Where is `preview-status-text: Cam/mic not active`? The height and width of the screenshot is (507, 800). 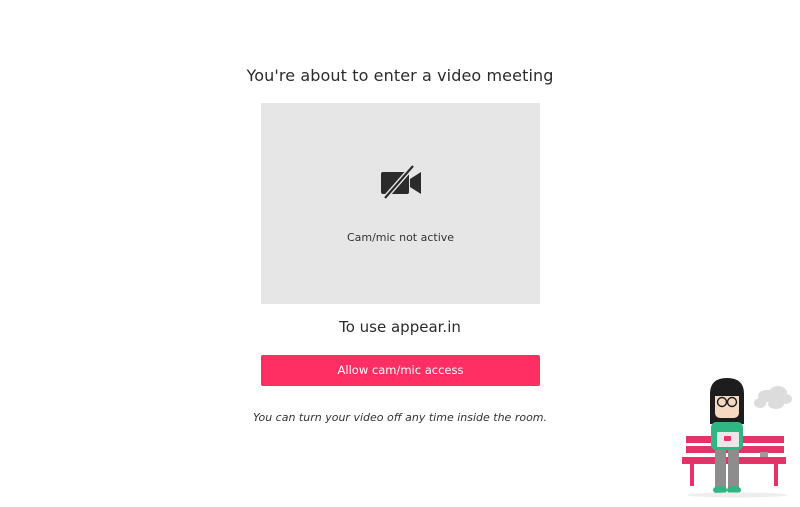 preview-status-text: Cam/mic not active is located at coordinates (400, 237).